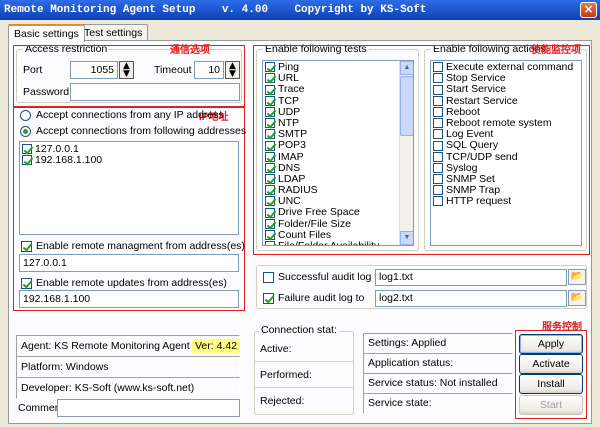 The image size is (600, 427). Describe the element at coordinates (338, 243) in the screenshot. I see `list-item: File/Folder Availability` at that location.